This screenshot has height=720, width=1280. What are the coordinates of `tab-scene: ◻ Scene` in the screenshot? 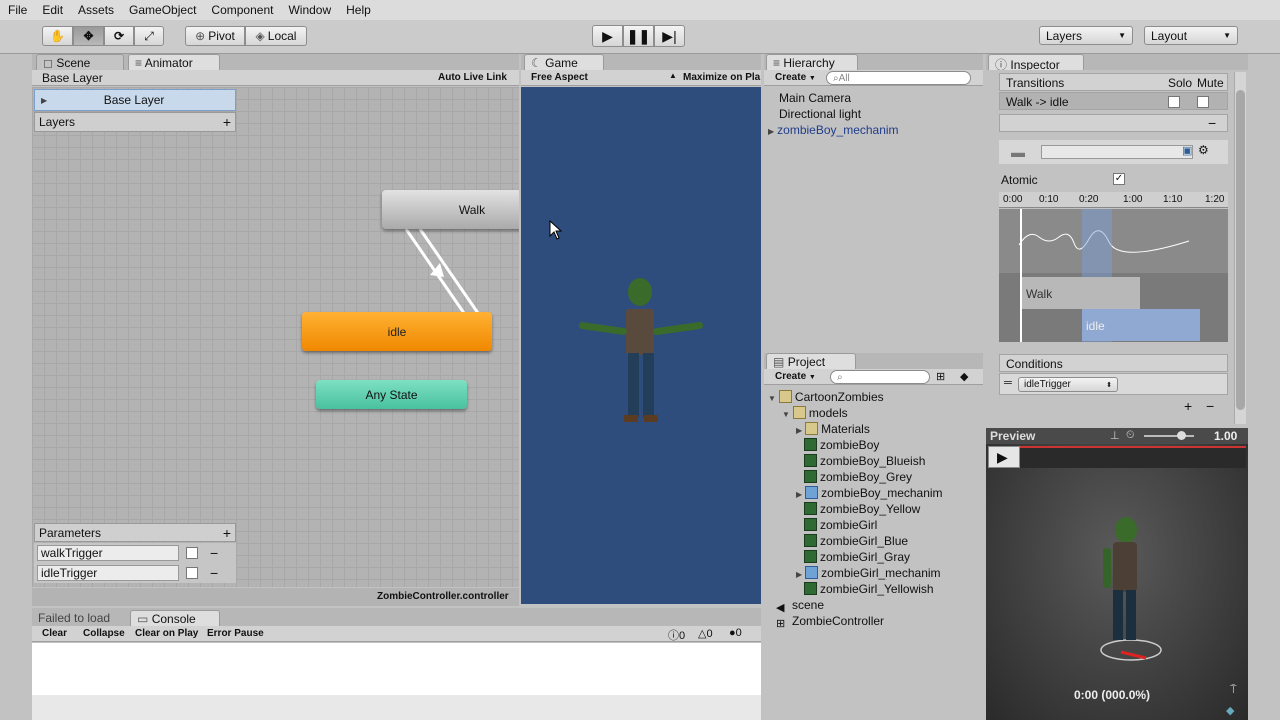 It's located at (80, 62).